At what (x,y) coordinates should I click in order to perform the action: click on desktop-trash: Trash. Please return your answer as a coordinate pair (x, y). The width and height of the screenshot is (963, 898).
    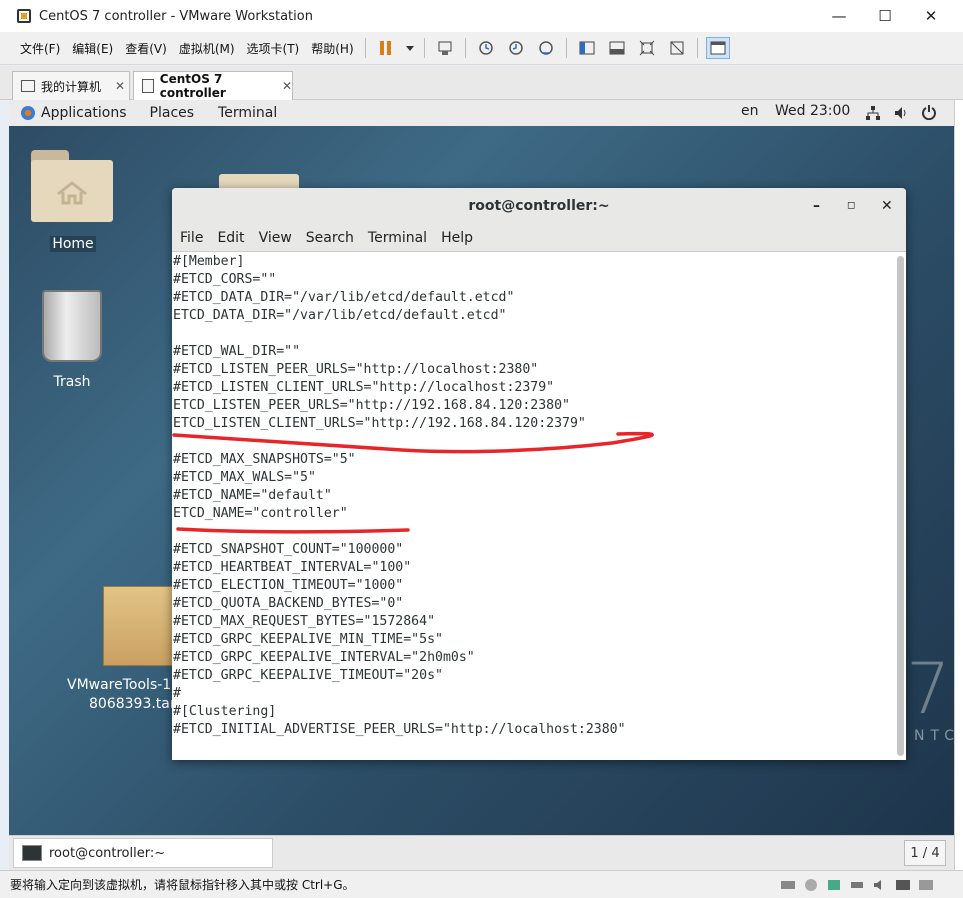
    Looking at the image, I should click on (72, 340).